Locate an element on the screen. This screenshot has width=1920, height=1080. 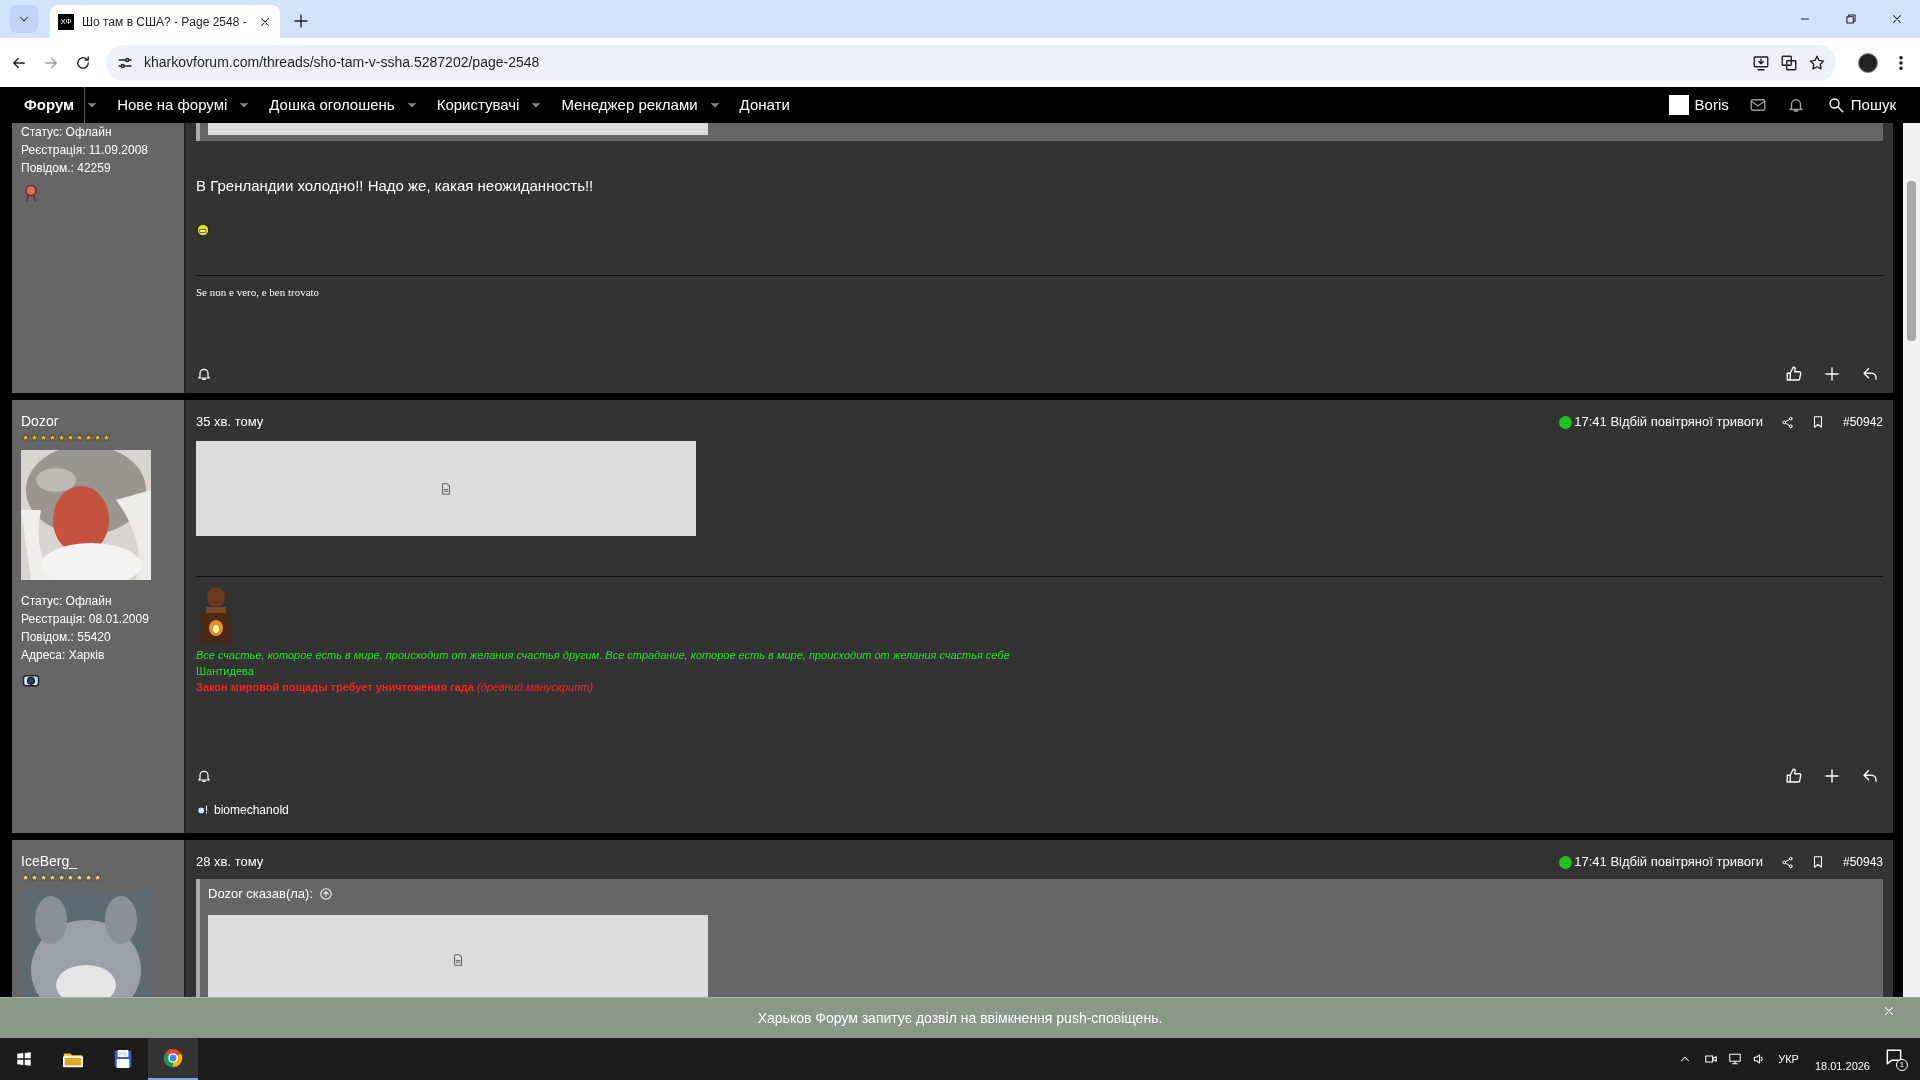
arrow-up-circle-icon is located at coordinates (326, 894).